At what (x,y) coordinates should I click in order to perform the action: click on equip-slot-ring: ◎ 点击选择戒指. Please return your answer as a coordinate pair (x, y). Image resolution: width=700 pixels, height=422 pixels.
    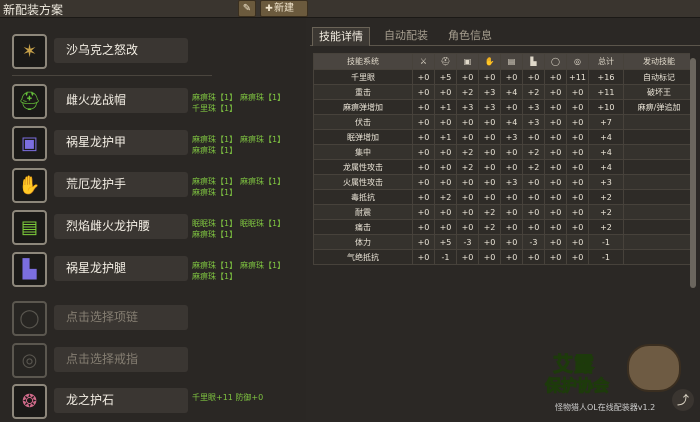
    Looking at the image, I should click on (157, 362).